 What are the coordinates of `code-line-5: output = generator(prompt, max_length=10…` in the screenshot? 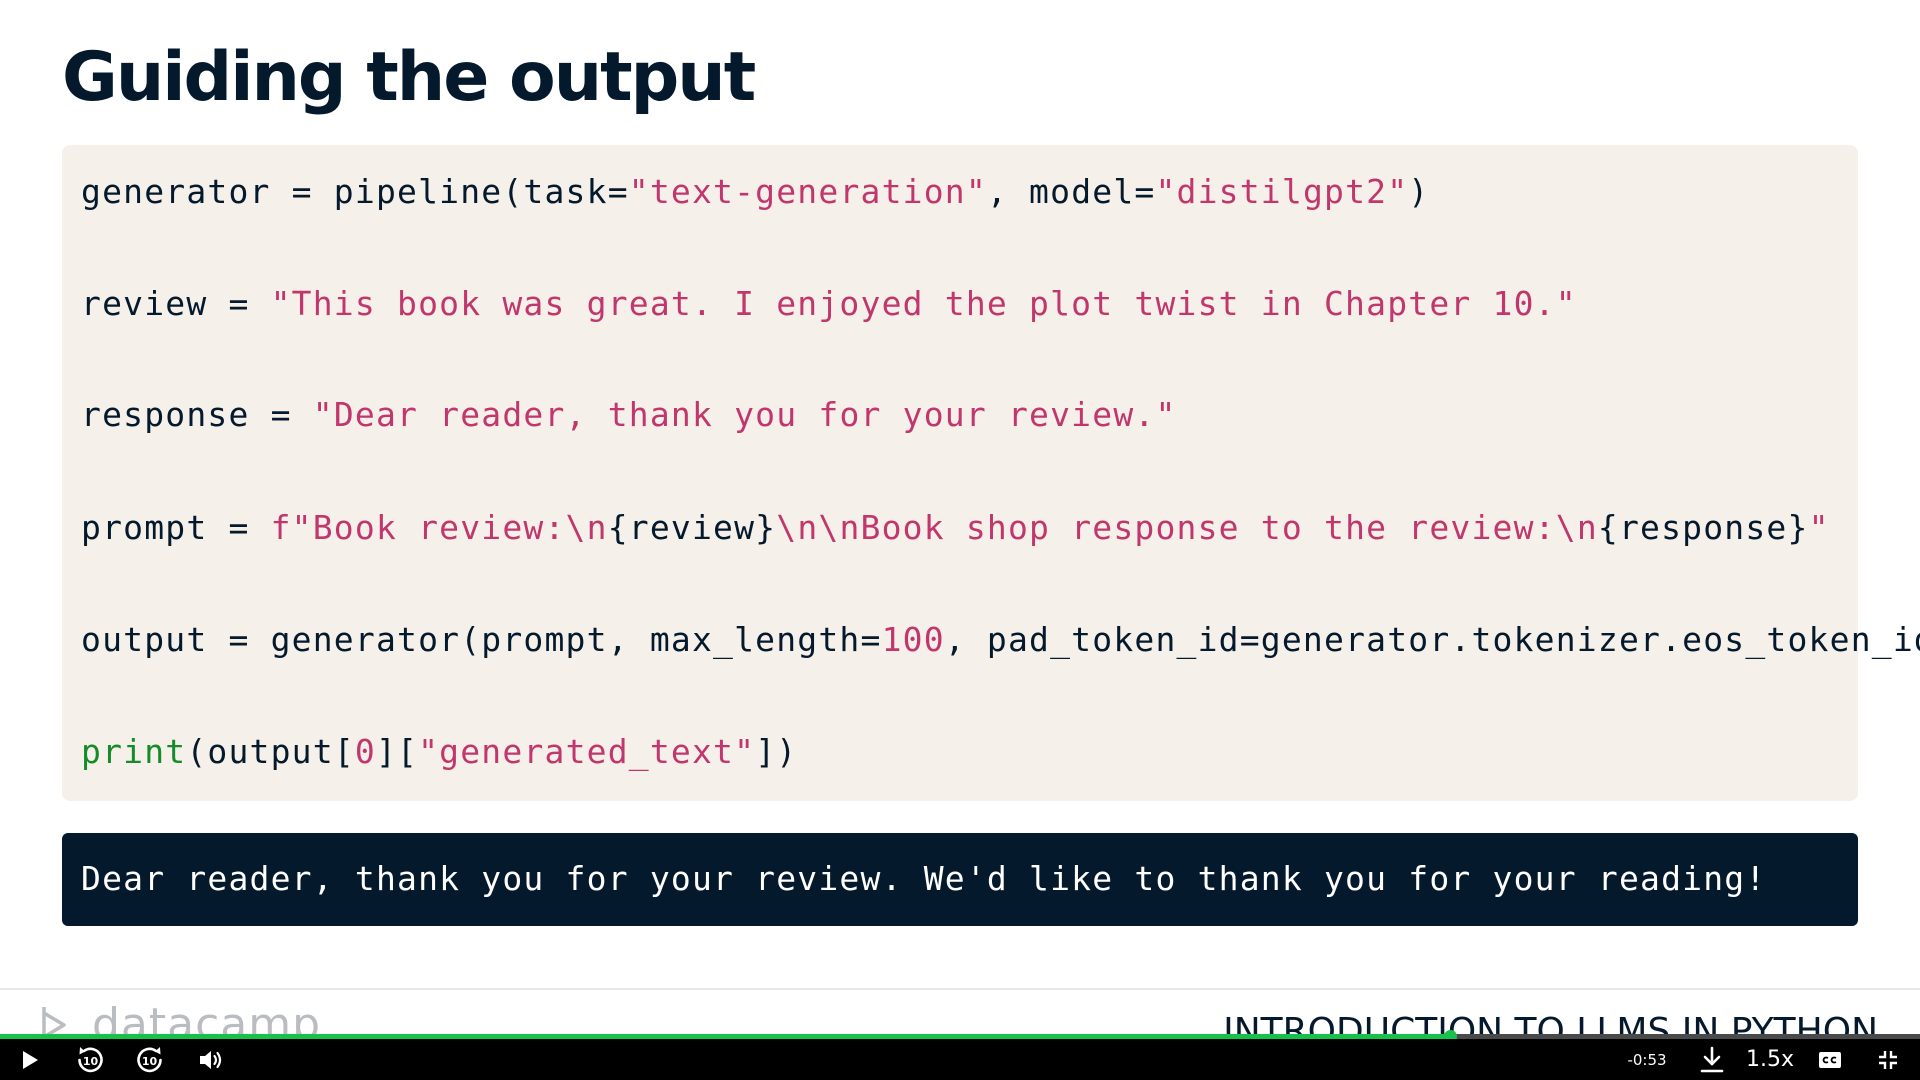 It's located at (1000, 640).